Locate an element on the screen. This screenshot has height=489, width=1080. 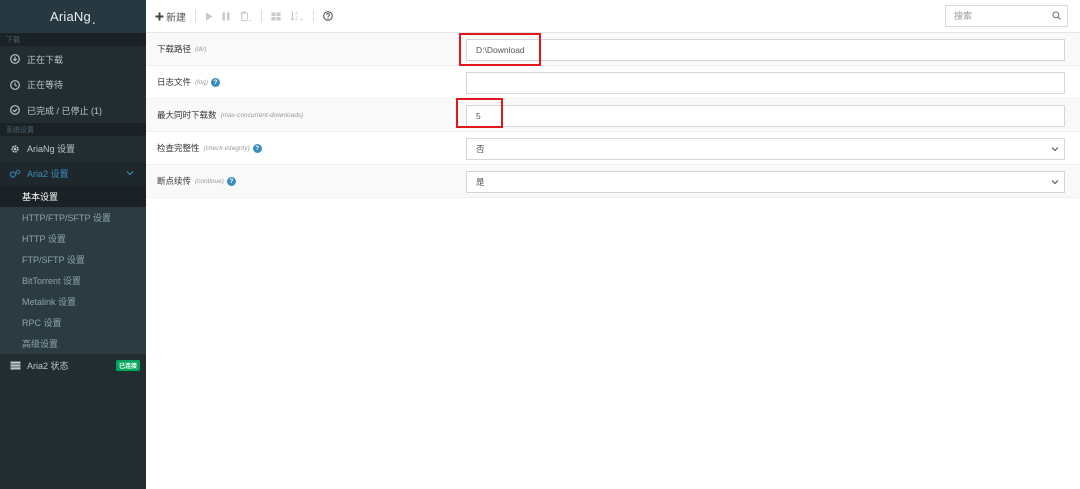
continue-value: 是 is located at coordinates (480, 182).